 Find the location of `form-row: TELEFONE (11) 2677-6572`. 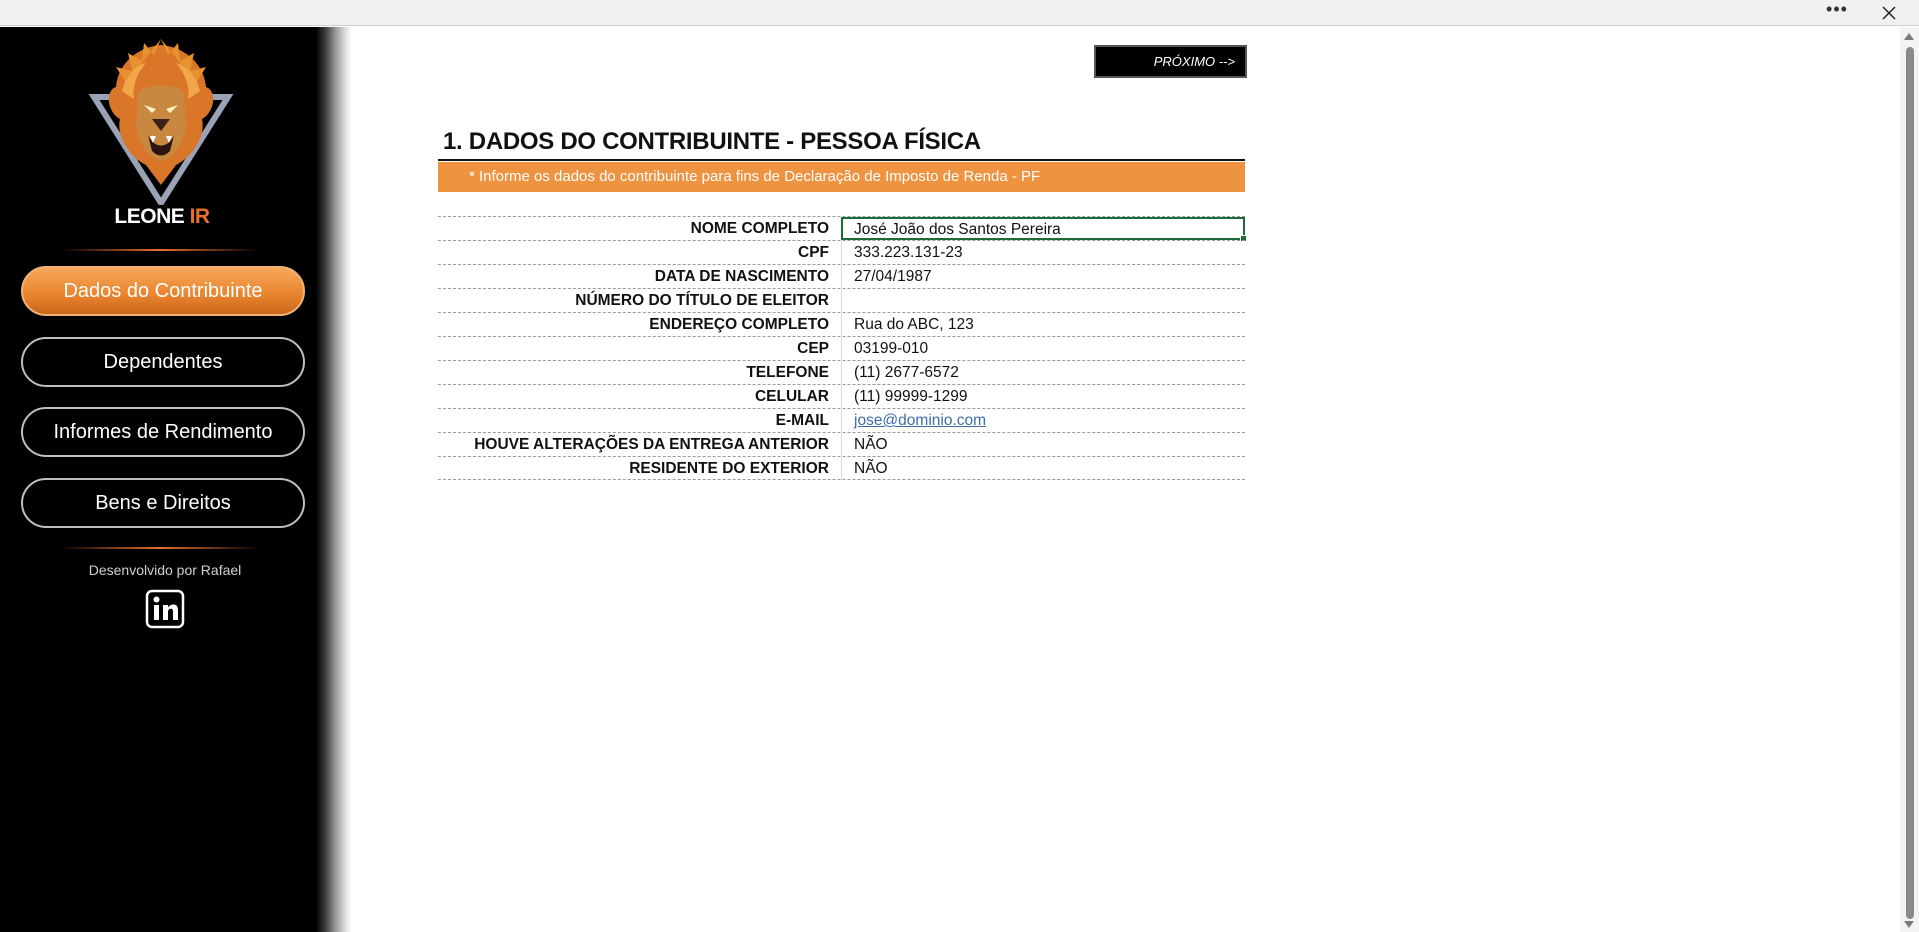

form-row: TELEFONE (11) 2677-6572 is located at coordinates (841, 372).